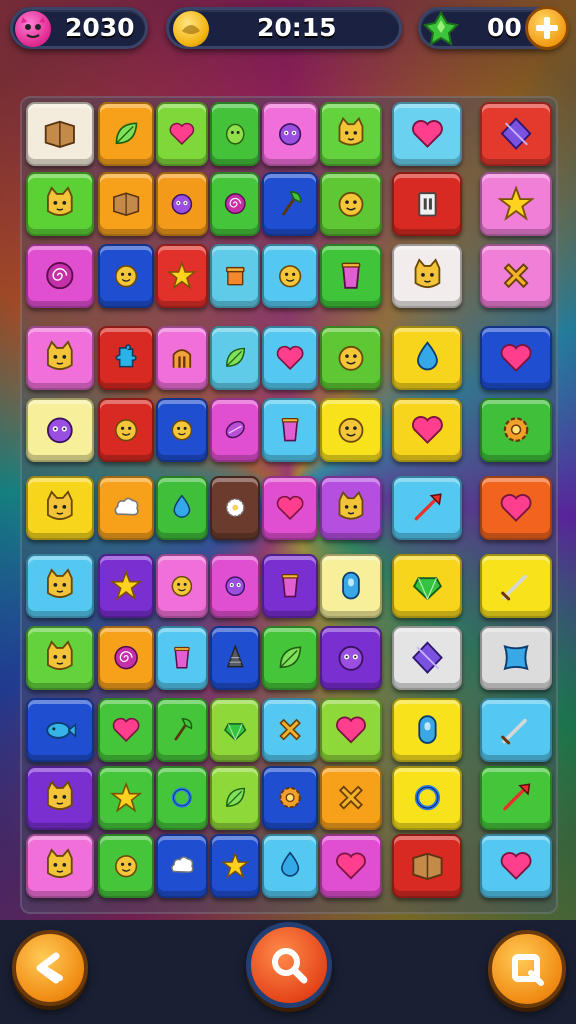 The image size is (576, 1024). Describe the element at coordinates (126, 276) in the screenshot. I see `tile-r3-c2` at that location.